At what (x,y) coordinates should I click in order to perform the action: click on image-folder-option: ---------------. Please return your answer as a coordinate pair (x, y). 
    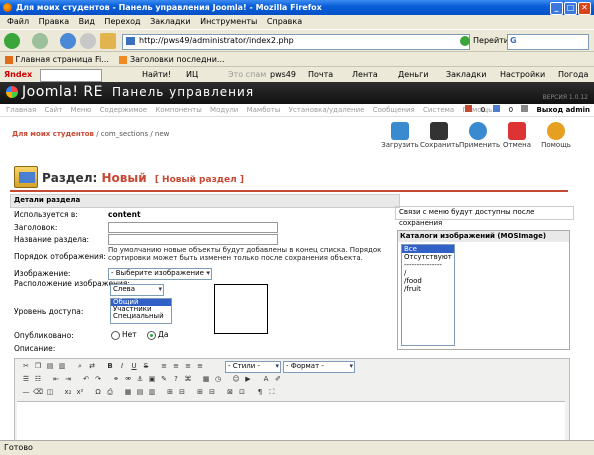
    Looking at the image, I should click on (428, 265).